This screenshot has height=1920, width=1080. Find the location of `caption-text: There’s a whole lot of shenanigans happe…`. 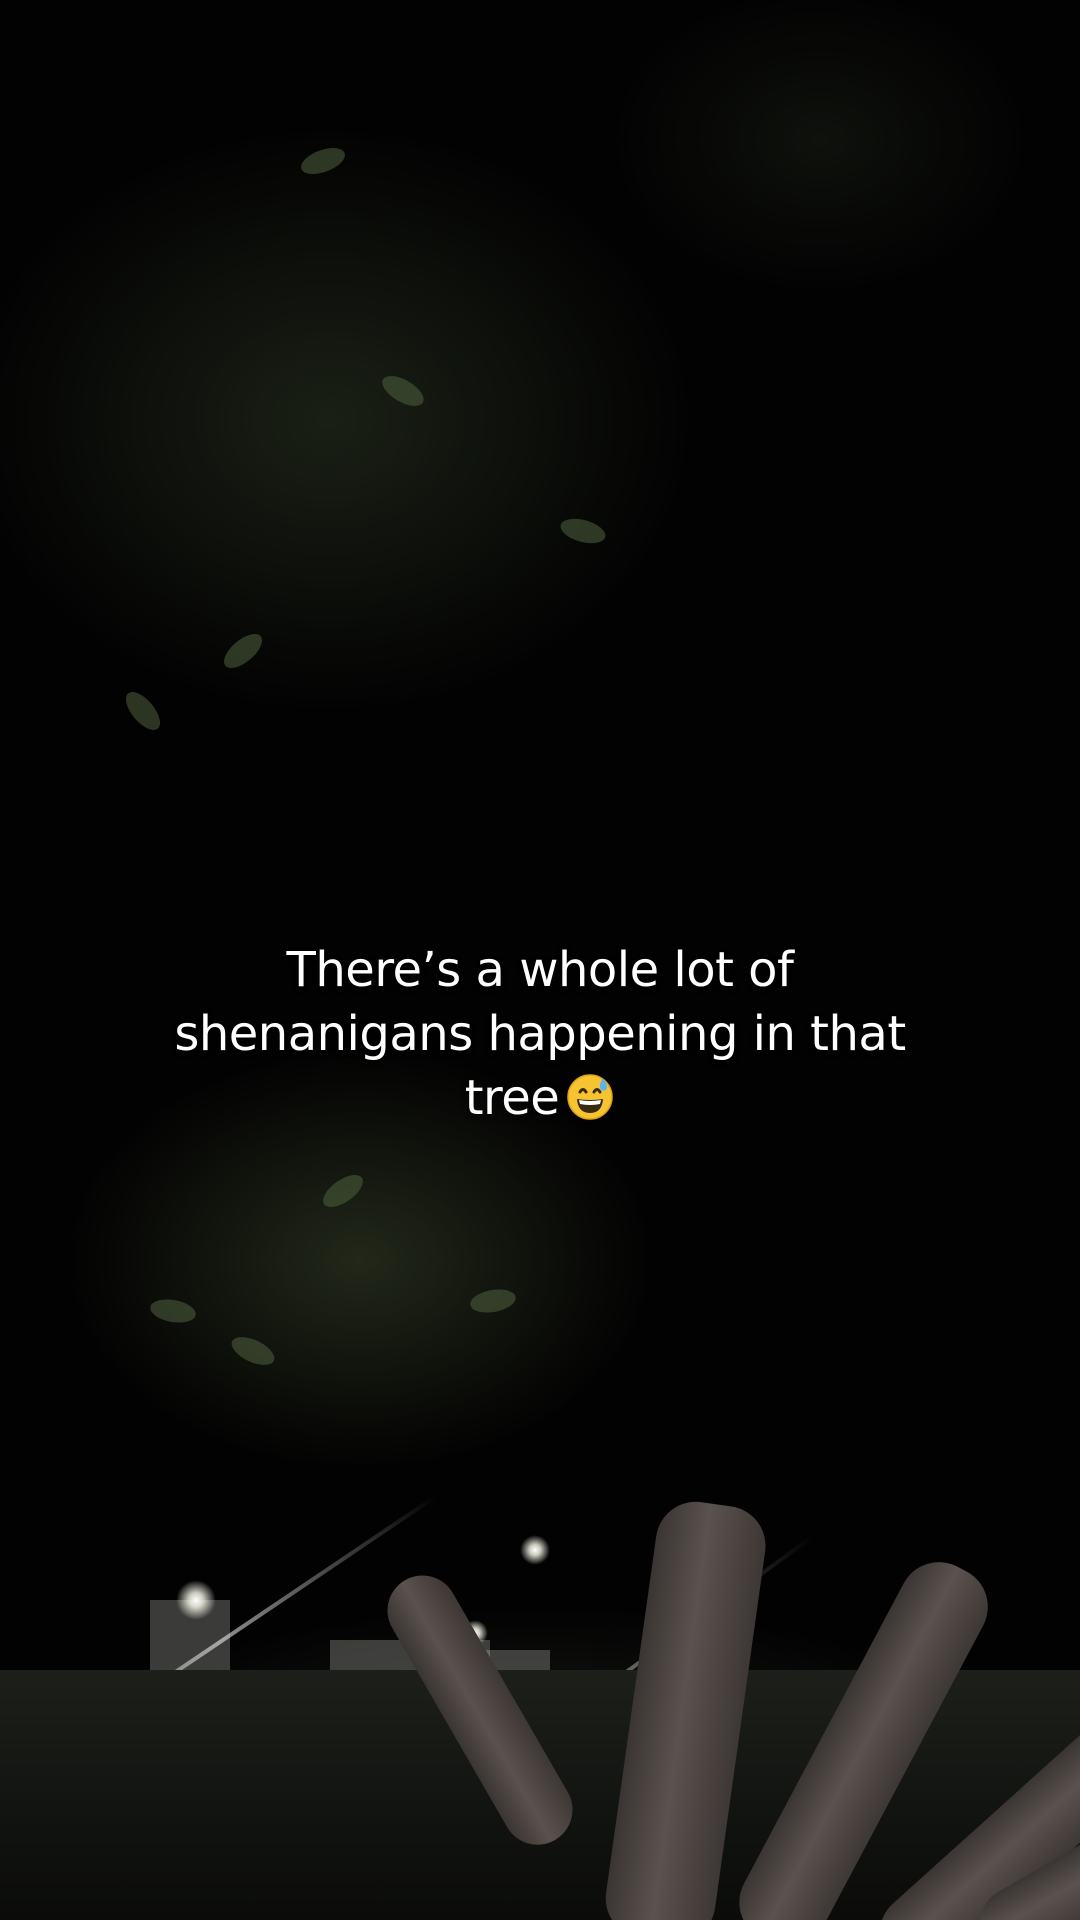

caption-text: There’s a whole lot of shenanigans happe… is located at coordinates (540, 1034).